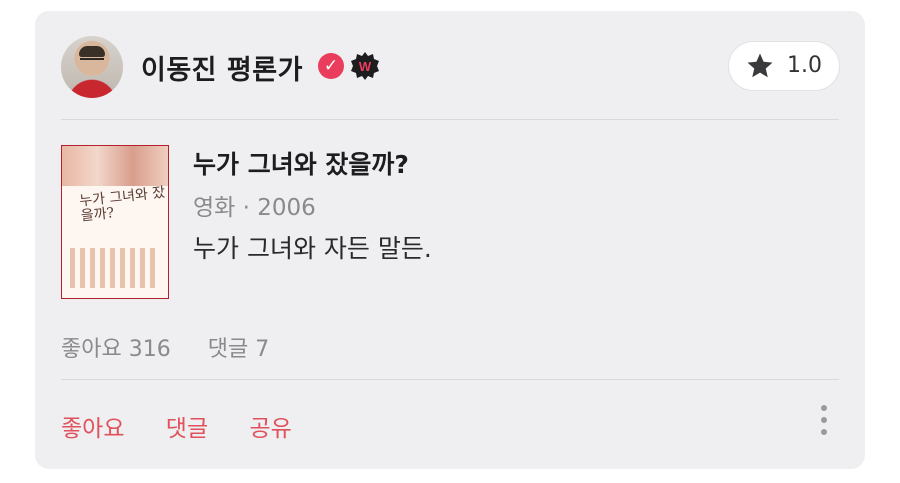 Image resolution: width=900 pixels, height=483 pixels. Describe the element at coordinates (450, 67) in the screenshot. I see `card-header: 이동진 평론가 ✓ W 1.0` at that location.